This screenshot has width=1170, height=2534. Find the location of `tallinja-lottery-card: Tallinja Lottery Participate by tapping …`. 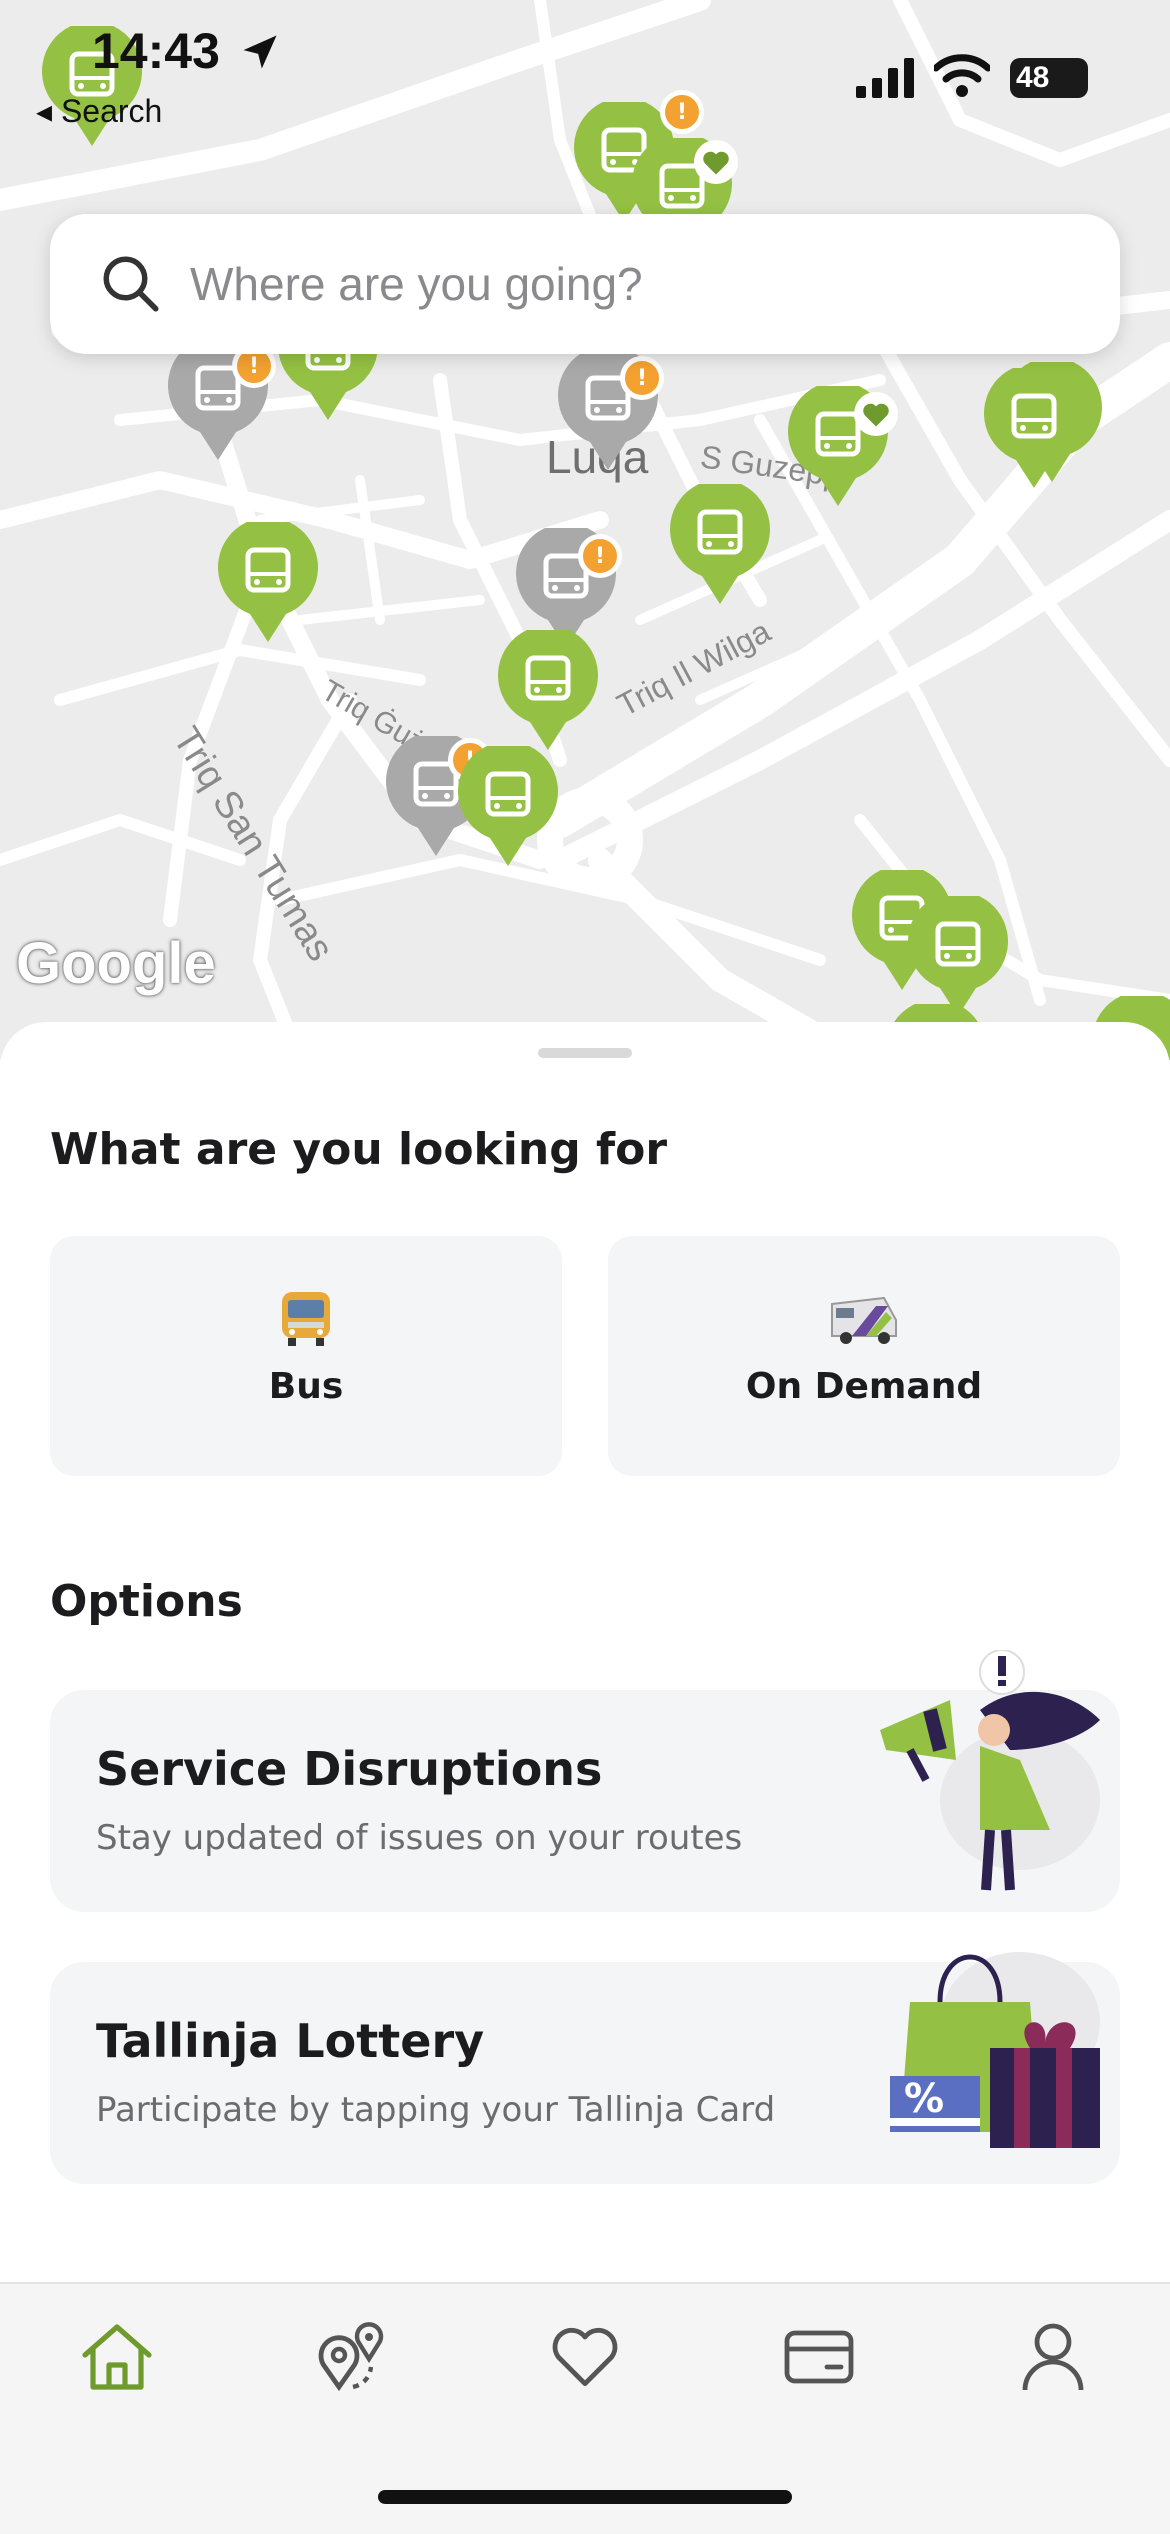

tallinja-lottery-card: Tallinja Lottery Participate by tapping … is located at coordinates (585, 2068).